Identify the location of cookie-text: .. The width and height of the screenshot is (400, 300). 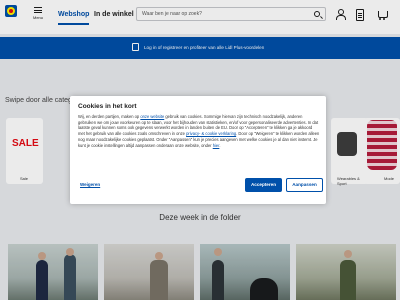
(220, 145).